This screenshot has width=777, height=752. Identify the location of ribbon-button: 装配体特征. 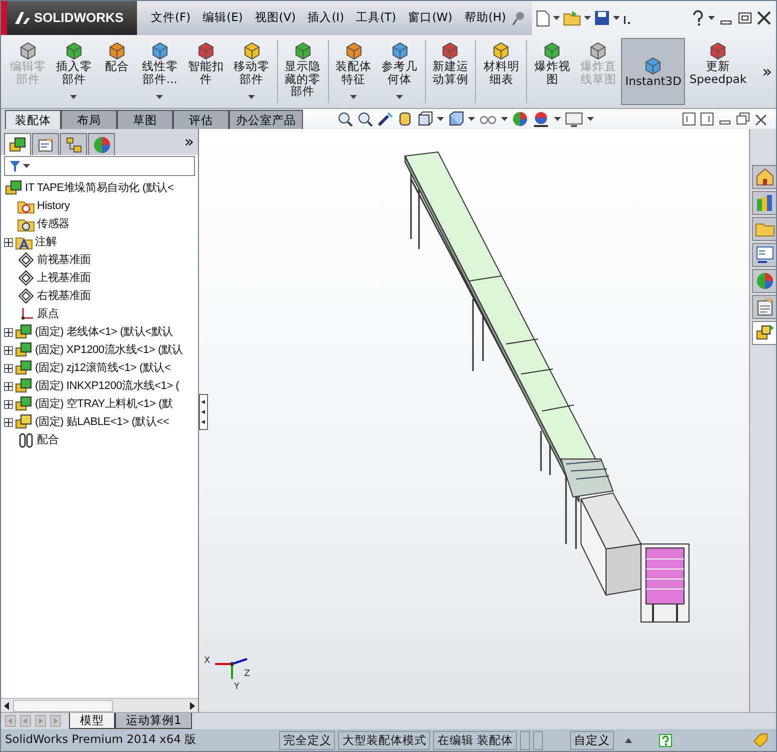
(353, 71).